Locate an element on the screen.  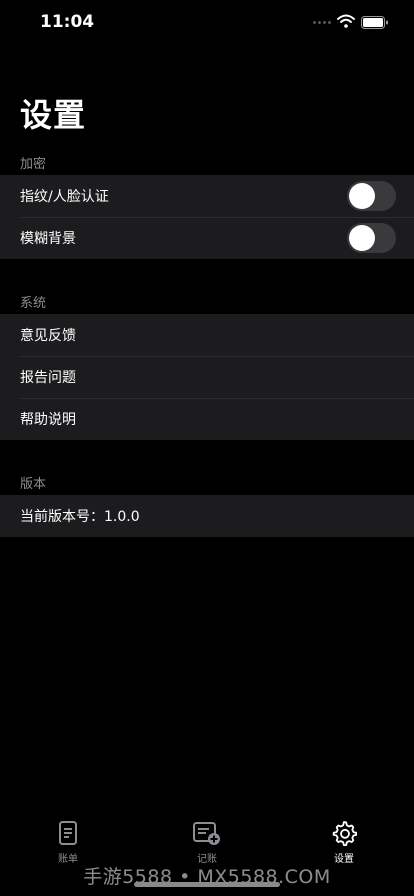
blur-background-toggle is located at coordinates (371, 238).